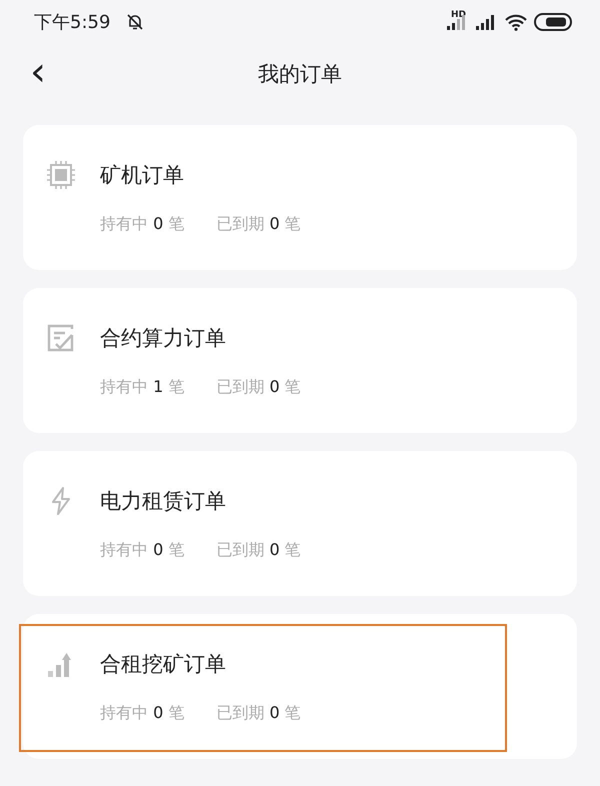 This screenshot has height=786, width=600. Describe the element at coordinates (38, 72) in the screenshot. I see `back-button: ‹` at that location.